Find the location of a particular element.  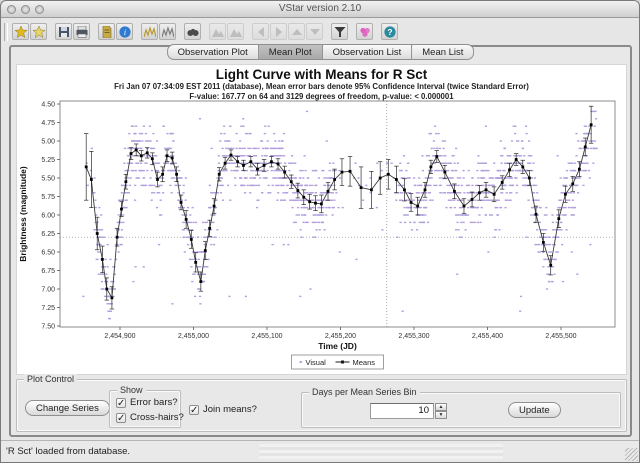

bin-value-field: 10 is located at coordinates (402, 411).